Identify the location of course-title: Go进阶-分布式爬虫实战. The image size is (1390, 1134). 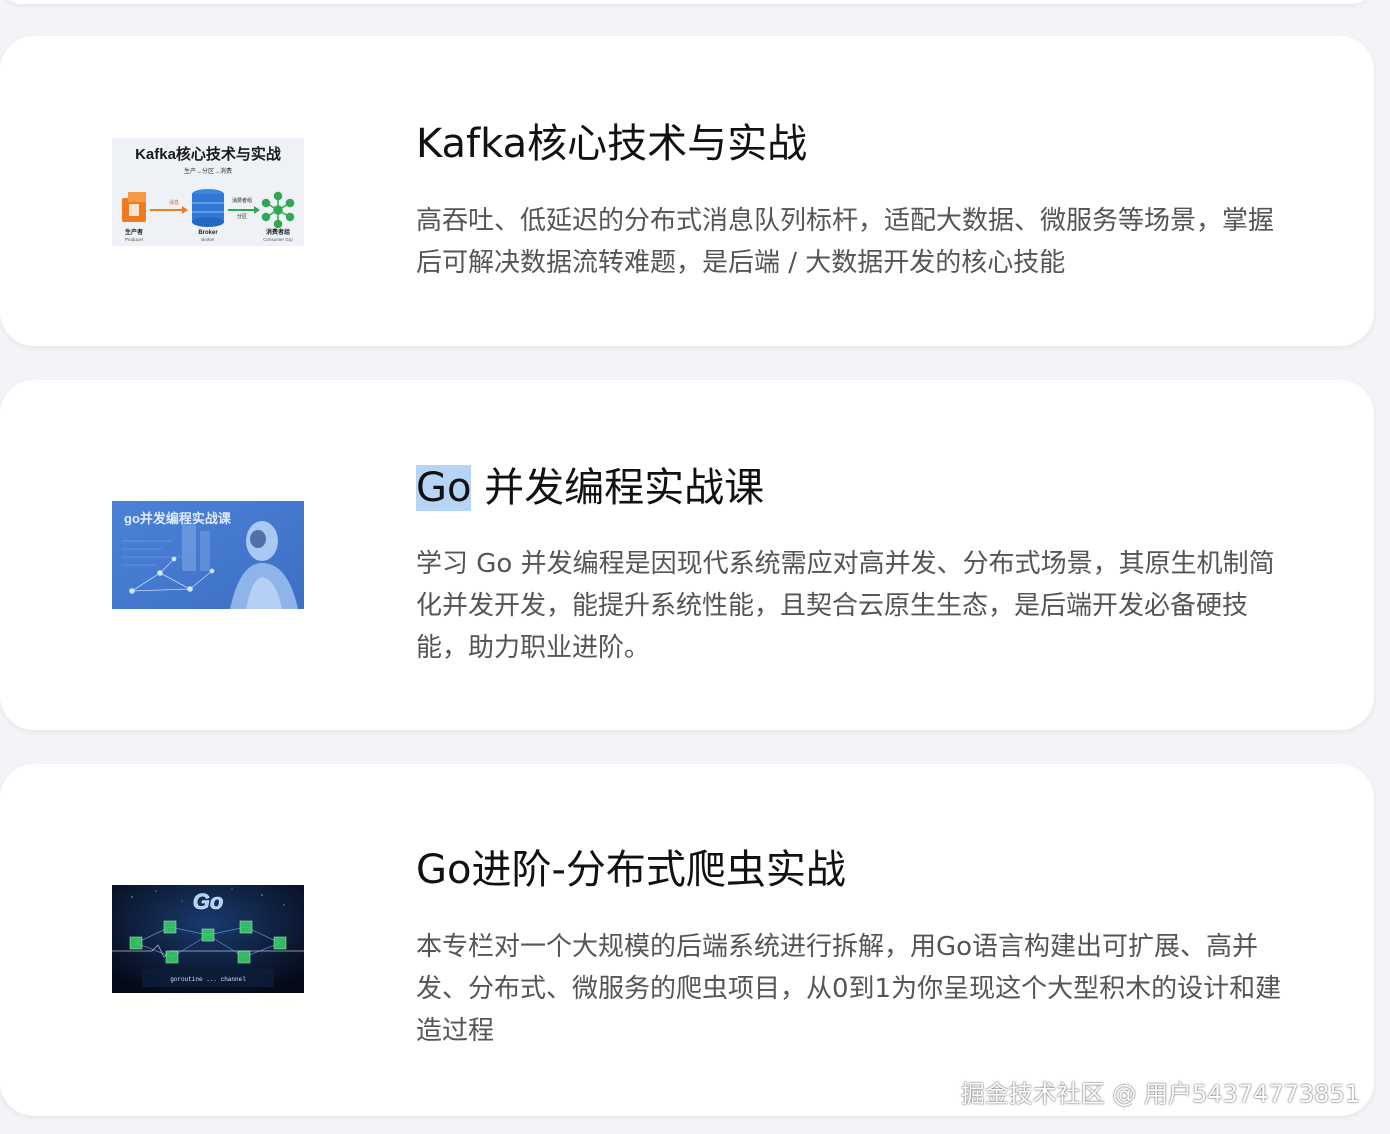
(631, 870).